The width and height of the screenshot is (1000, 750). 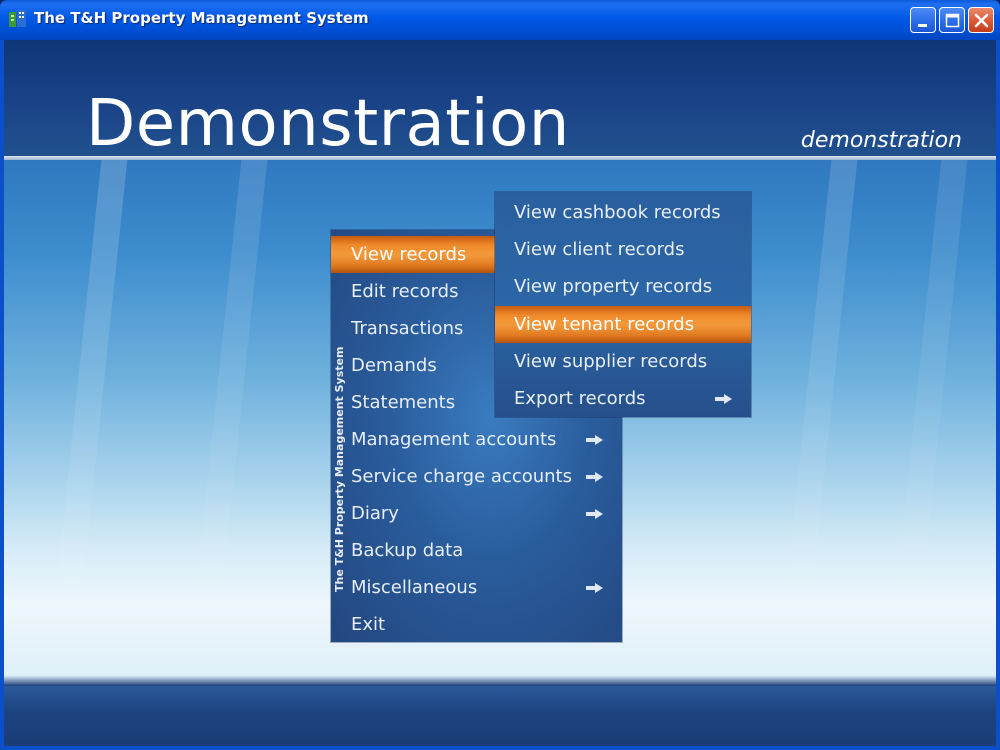 I want to click on menu-item-diary: Diary, so click(x=476, y=513).